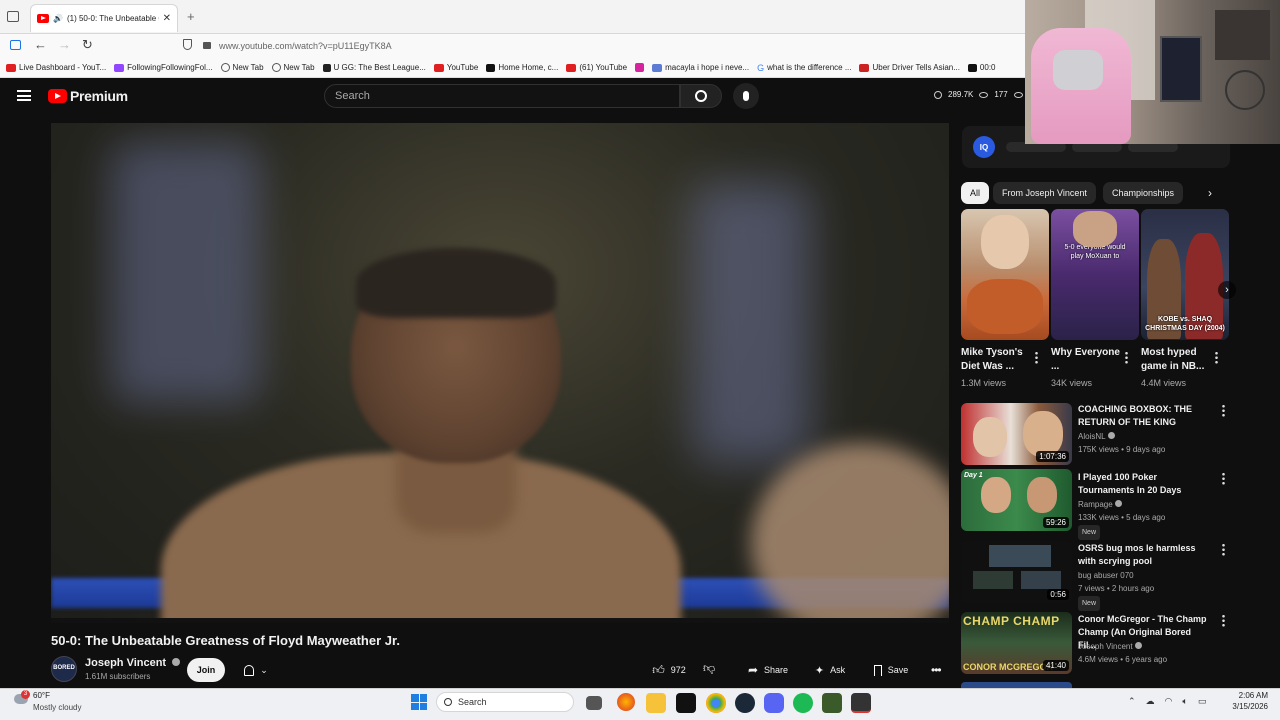  What do you see at coordinates (981, 67) in the screenshot?
I see `bookmark-item: 00:0` at bounding box center [981, 67].